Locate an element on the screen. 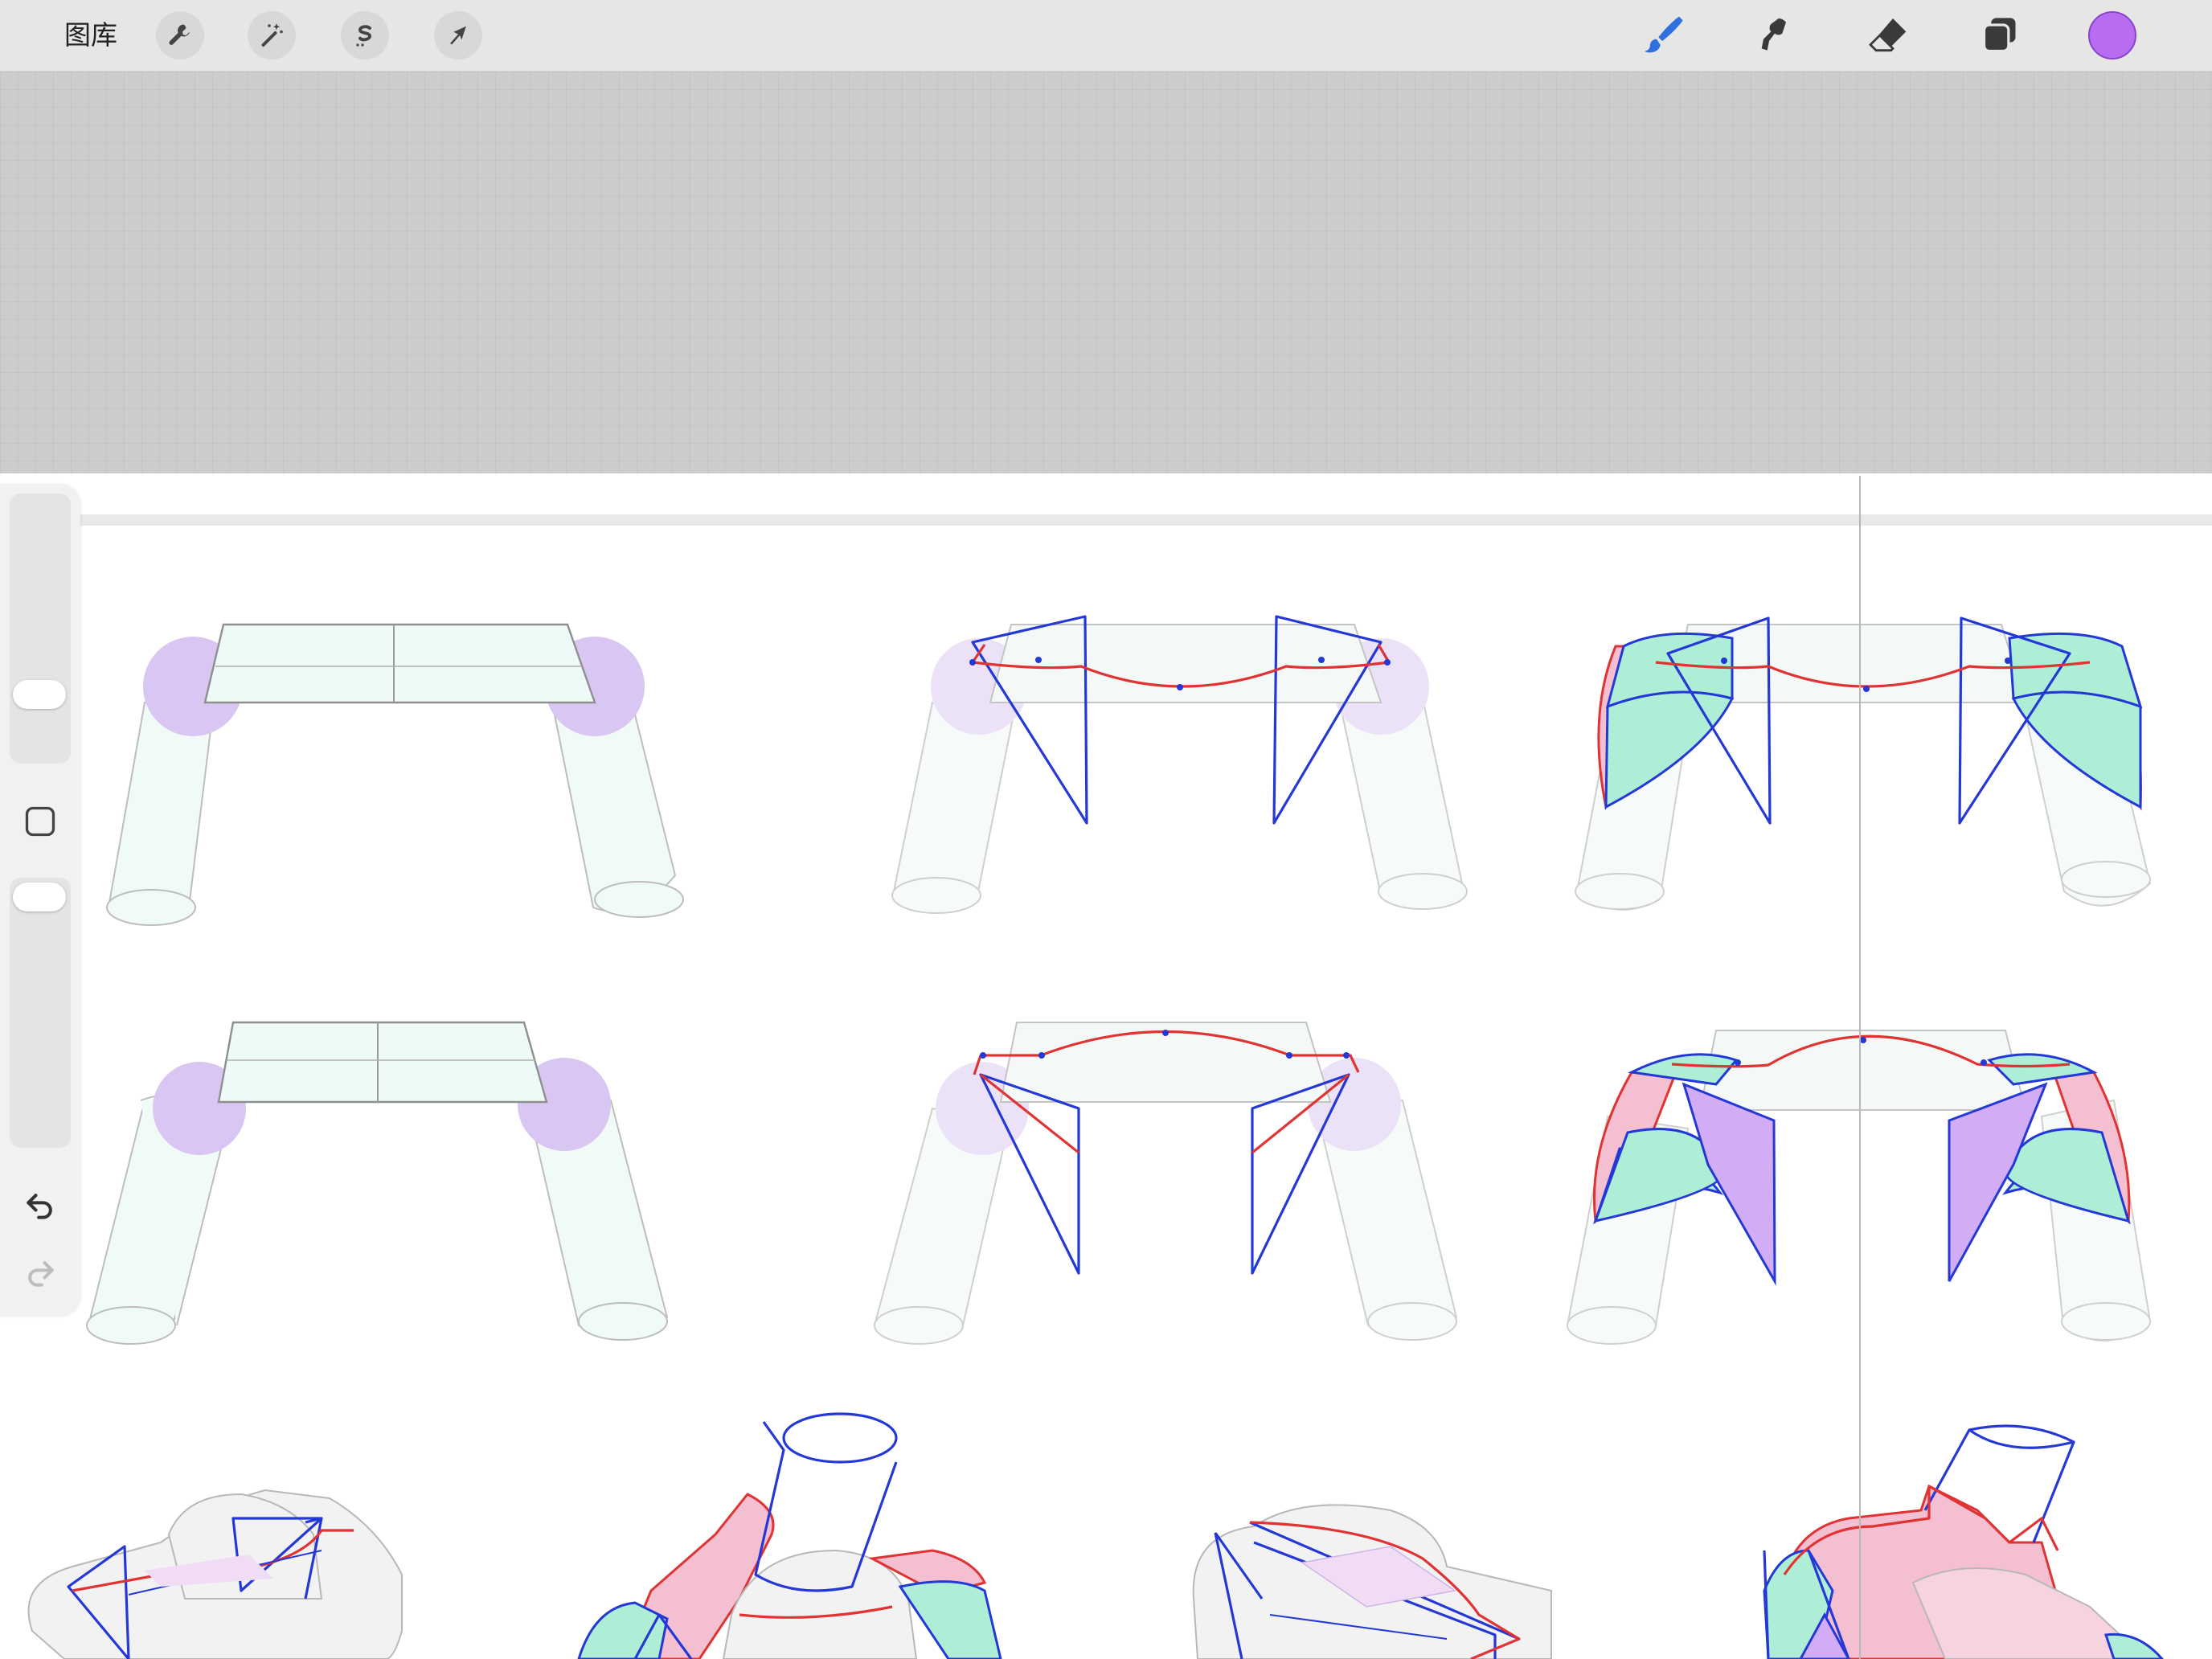 This screenshot has width=2212, height=1659. arrow-cursor-icon is located at coordinates (458, 35).